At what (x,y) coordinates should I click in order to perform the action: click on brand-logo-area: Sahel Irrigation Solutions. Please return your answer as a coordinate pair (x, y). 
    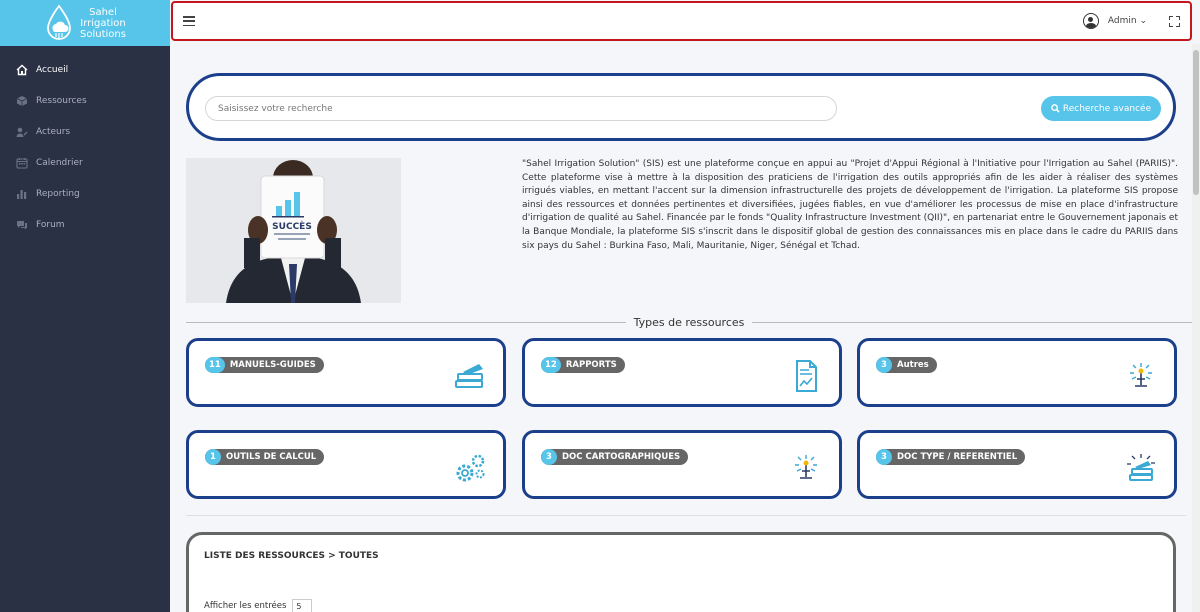
    Looking at the image, I should click on (85, 23).